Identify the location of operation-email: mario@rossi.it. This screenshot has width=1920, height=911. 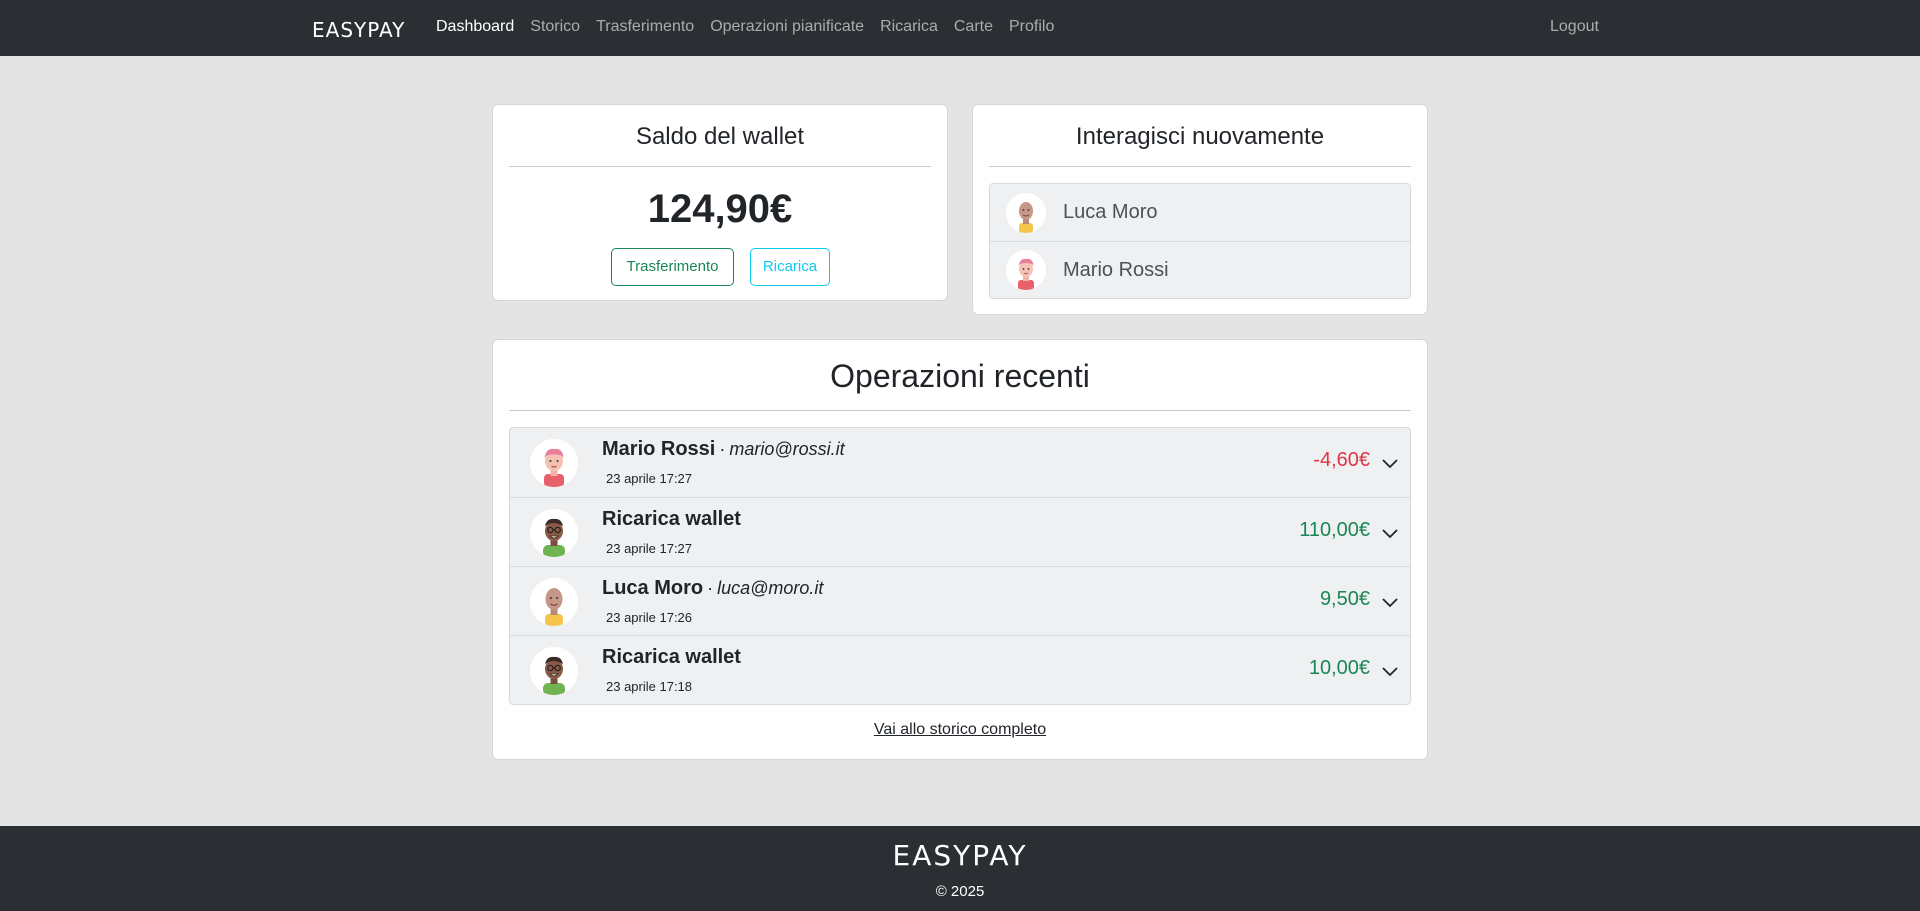
(787, 449).